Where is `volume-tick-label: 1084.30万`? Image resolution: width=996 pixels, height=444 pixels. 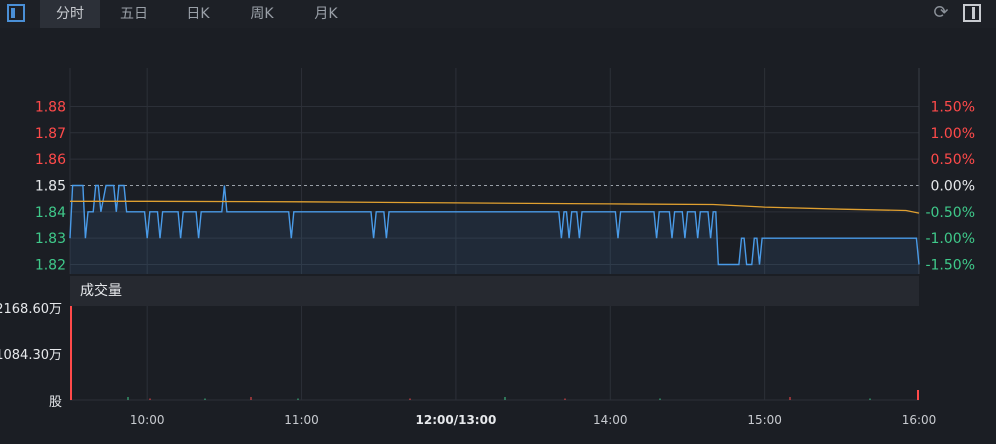 volume-tick-label: 1084.30万 is located at coordinates (31, 355).